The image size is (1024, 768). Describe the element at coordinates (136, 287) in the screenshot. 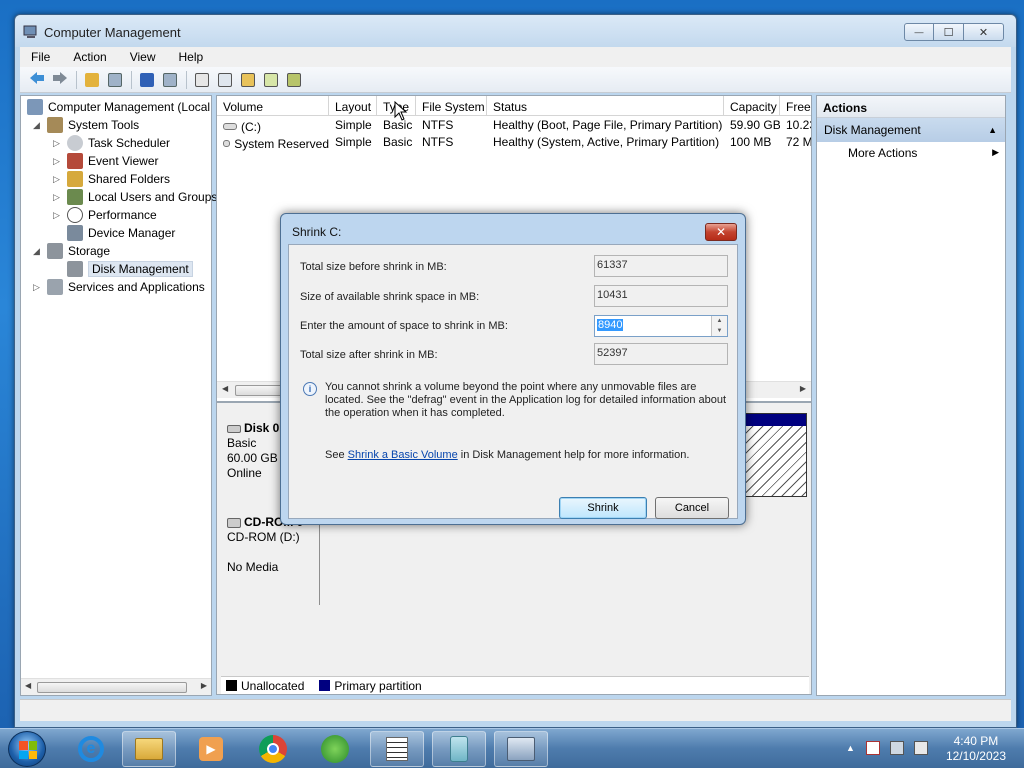

I see `tree-label: Services and Applications` at that location.